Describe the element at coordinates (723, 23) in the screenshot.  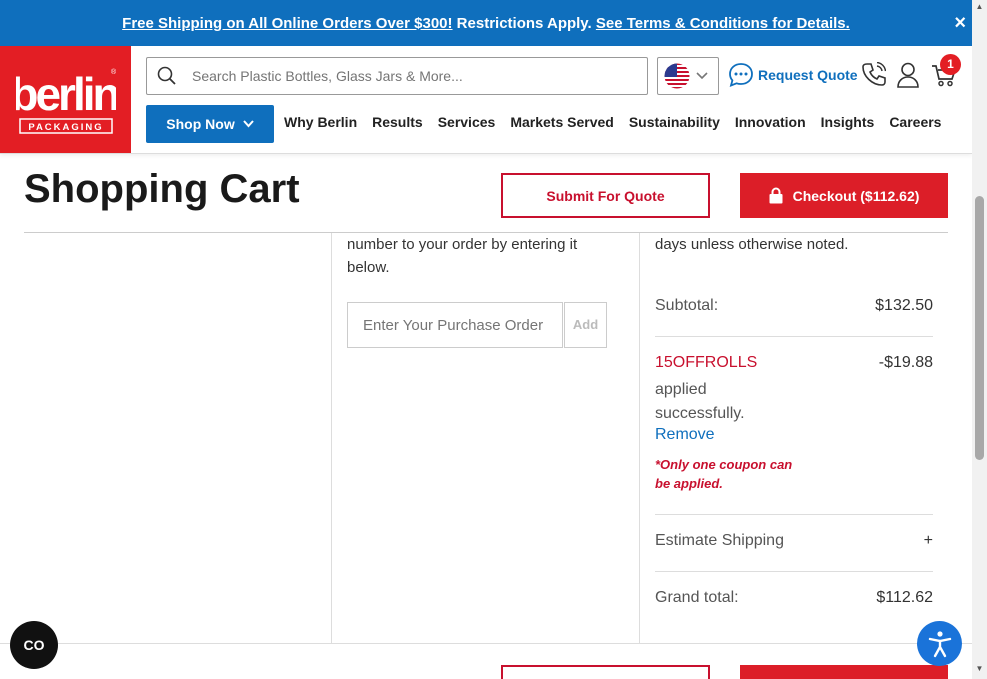
I see `terms-link: See Terms & Conditions for Details.` at that location.